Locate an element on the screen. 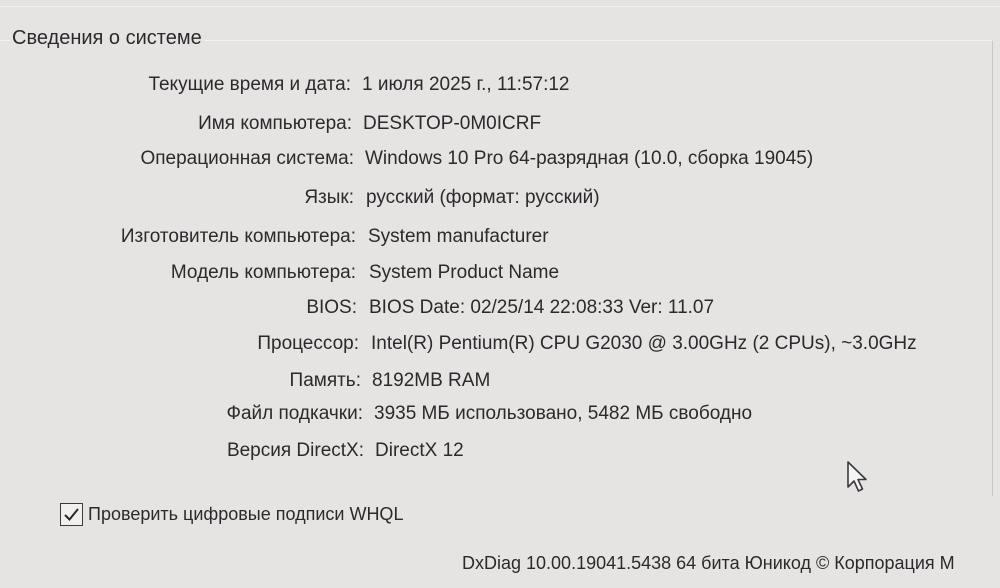 The image size is (1000, 588). info-label: Файл подкачки: is located at coordinates (295, 413).